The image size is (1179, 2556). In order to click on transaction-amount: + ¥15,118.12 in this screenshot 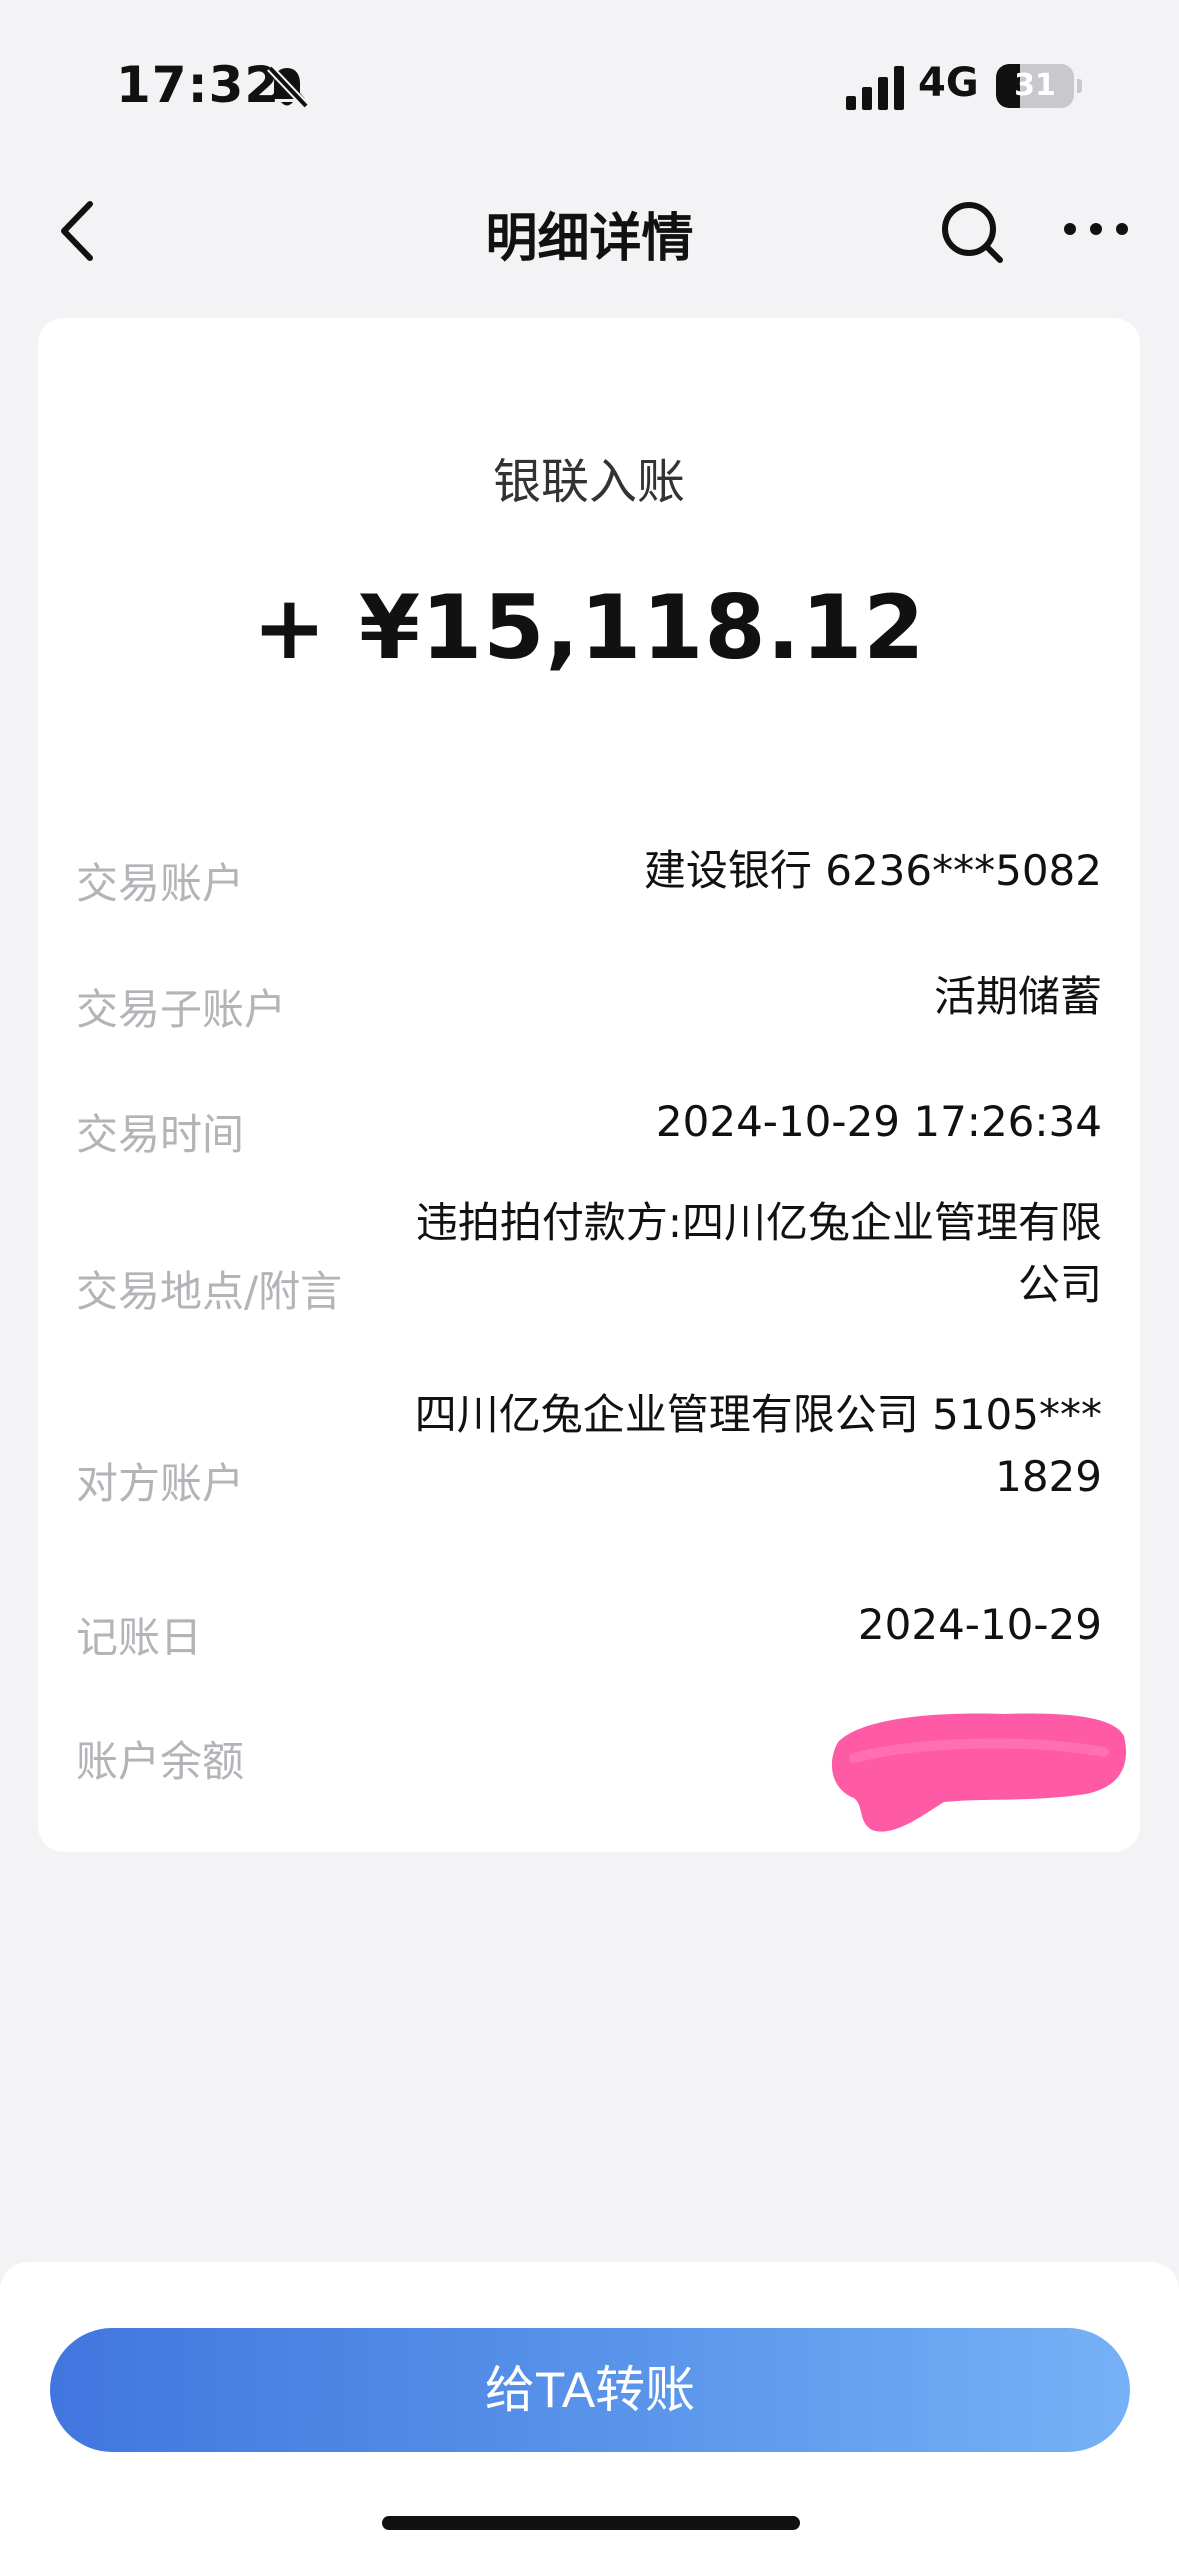, I will do `click(589, 627)`.